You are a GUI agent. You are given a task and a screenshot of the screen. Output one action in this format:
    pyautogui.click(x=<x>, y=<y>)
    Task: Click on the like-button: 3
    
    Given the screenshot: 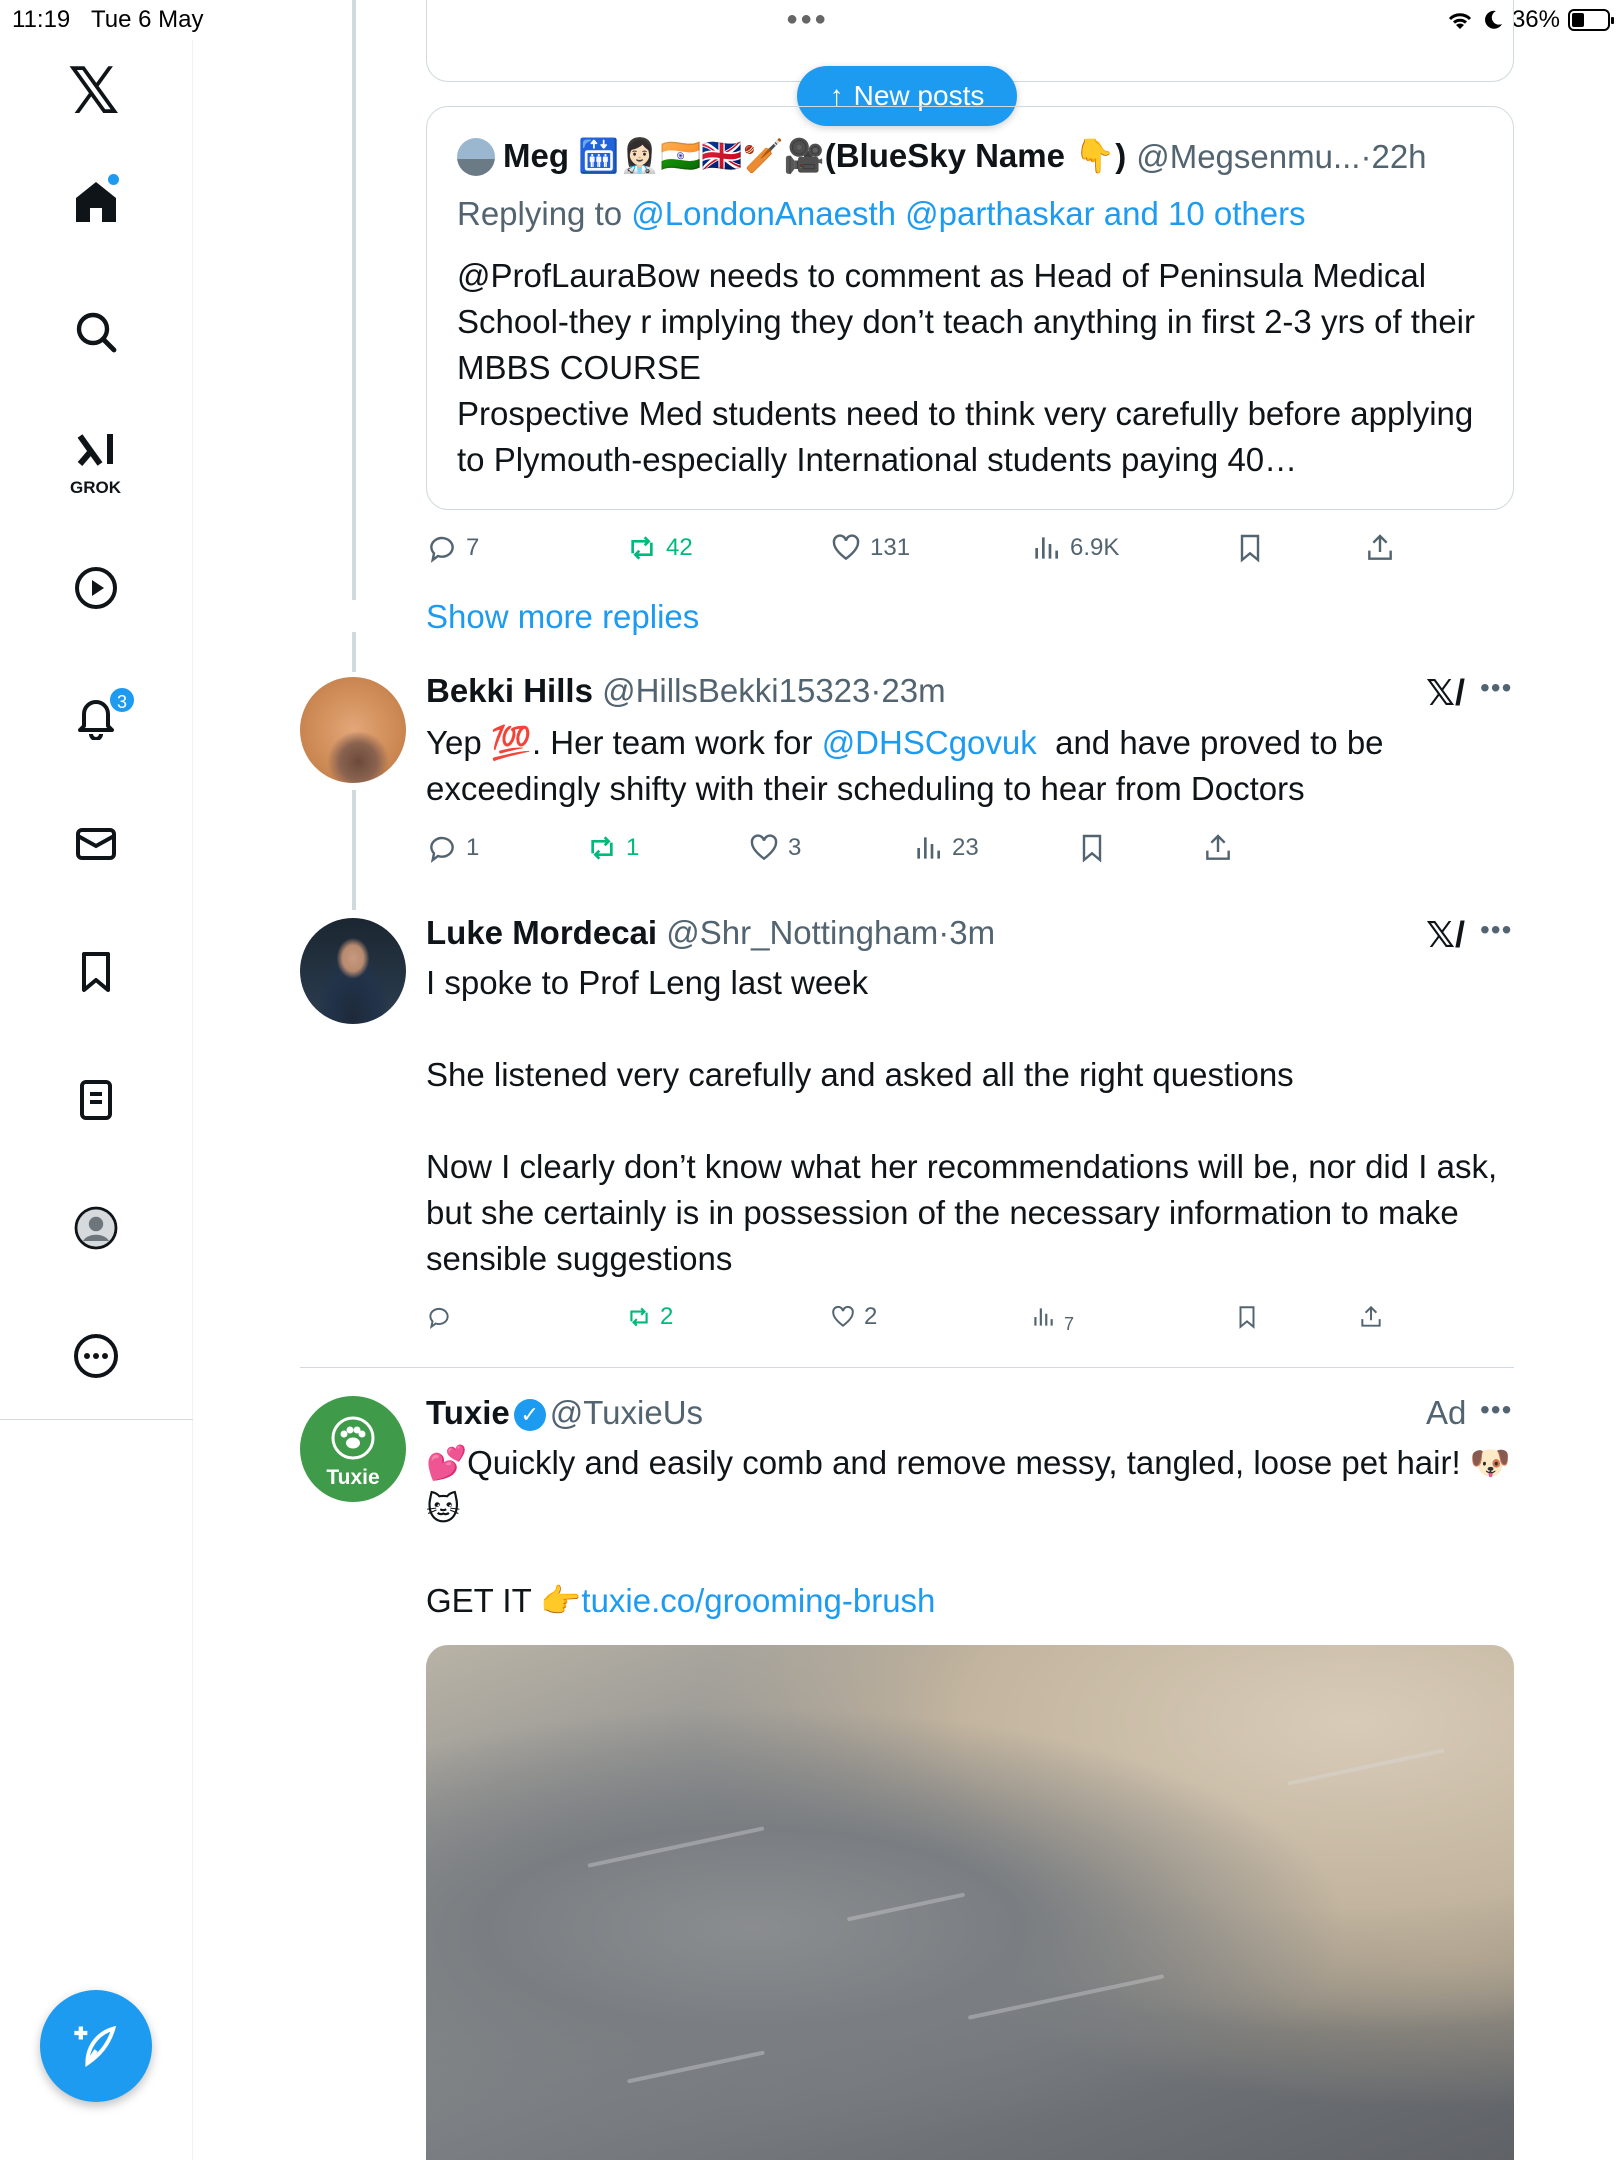 What is the action you would take?
    pyautogui.click(x=774, y=848)
    